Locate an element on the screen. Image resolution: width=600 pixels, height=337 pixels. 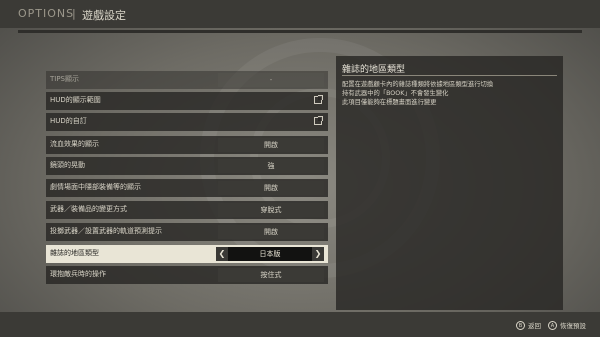
setting-label: 武器／裝備品的變更方式 is located at coordinates (88, 209).